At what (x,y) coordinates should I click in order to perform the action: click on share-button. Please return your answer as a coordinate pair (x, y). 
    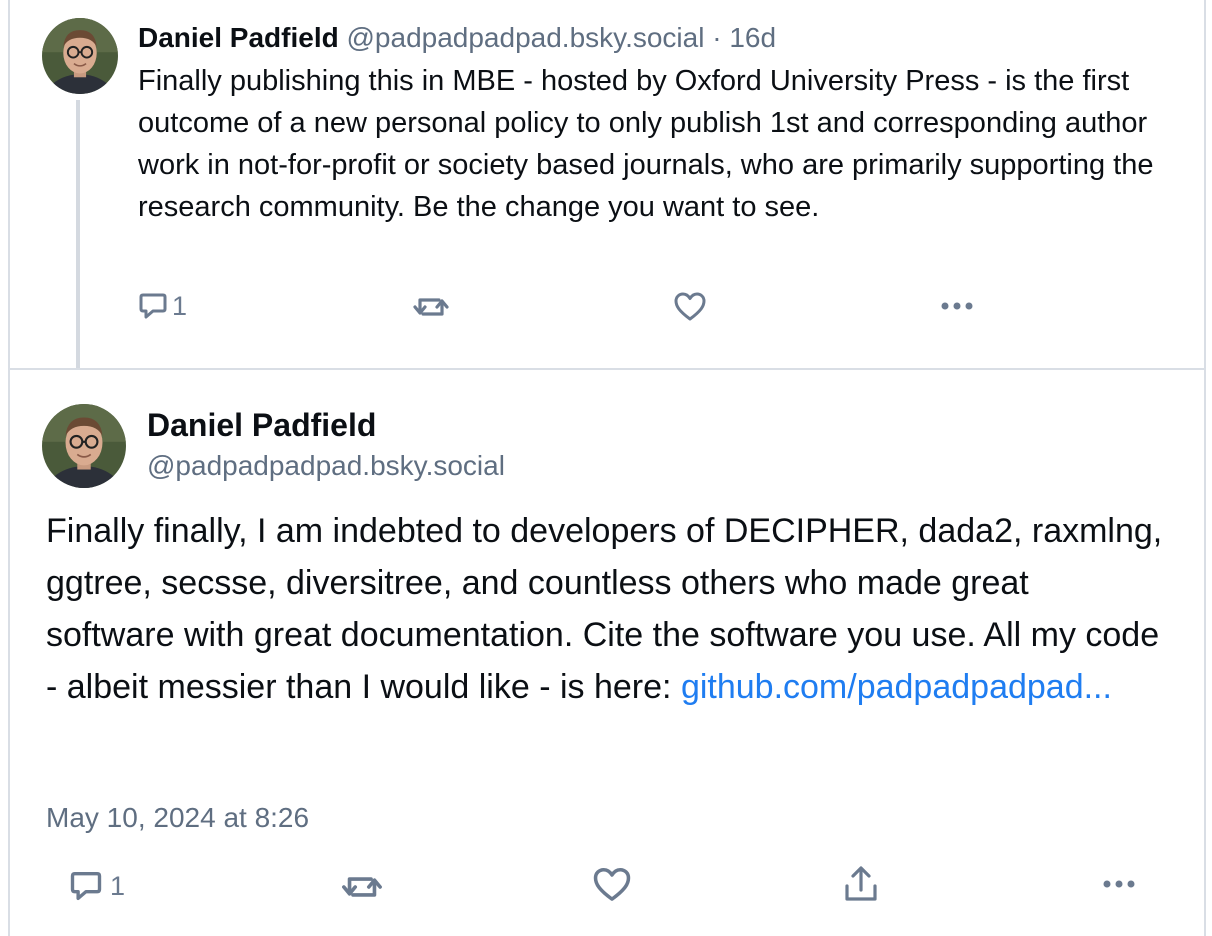
    Looking at the image, I should click on (861, 884).